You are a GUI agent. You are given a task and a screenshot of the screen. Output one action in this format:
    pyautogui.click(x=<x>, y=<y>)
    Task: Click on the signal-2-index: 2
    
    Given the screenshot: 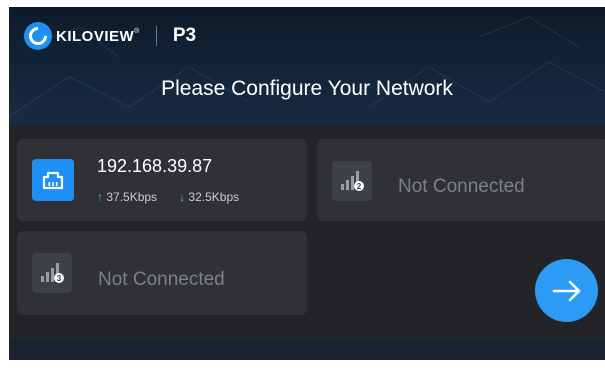 What is the action you would take?
    pyautogui.click(x=359, y=186)
    